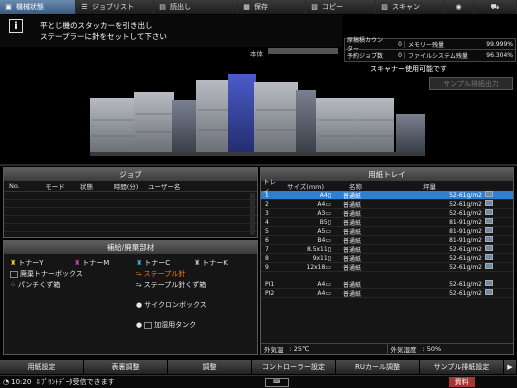  I want to click on main-unit-label: 本体, so click(256, 54).